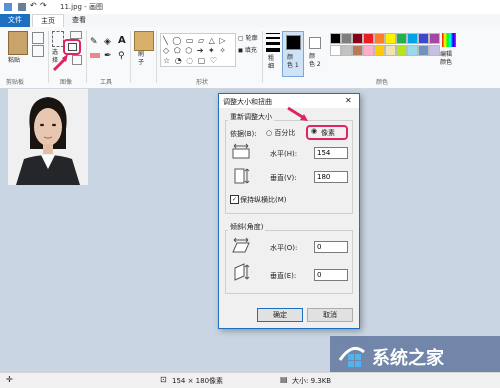 The image size is (500, 388). I want to click on vertical-label: 垂直(V):, so click(283, 178).